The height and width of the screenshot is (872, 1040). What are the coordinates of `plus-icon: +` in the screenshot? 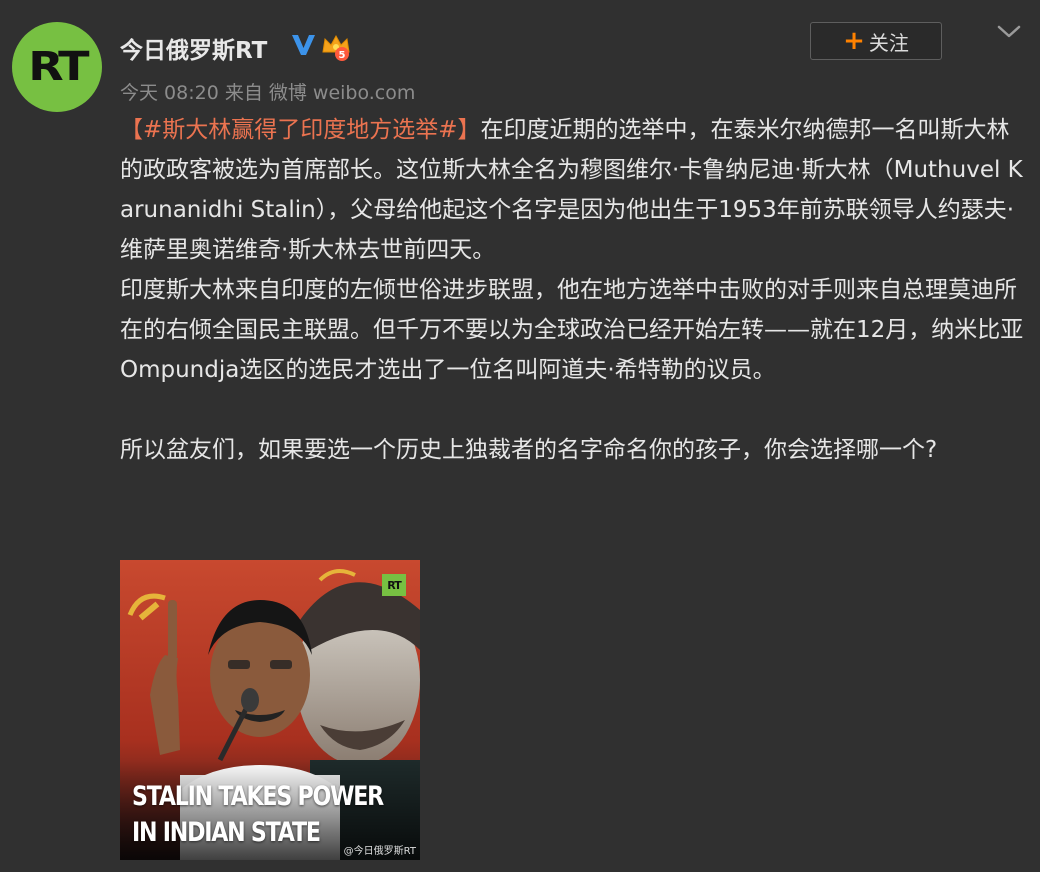 It's located at (854, 41).